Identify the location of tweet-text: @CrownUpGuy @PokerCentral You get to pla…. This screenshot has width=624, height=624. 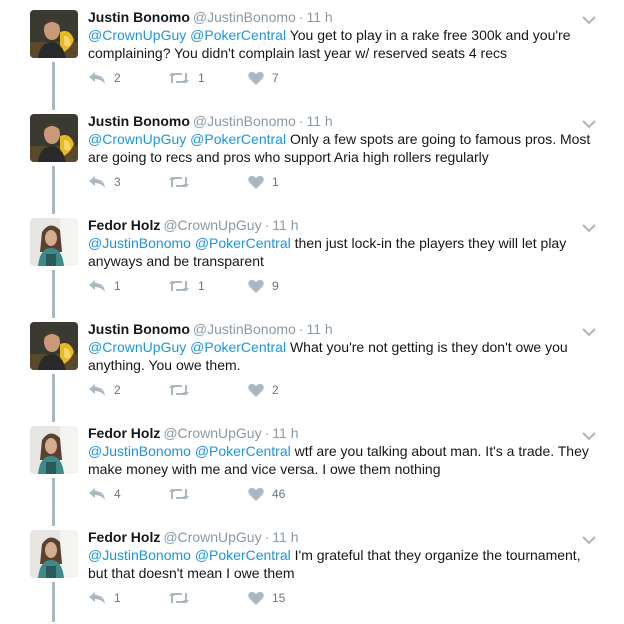
(343, 44).